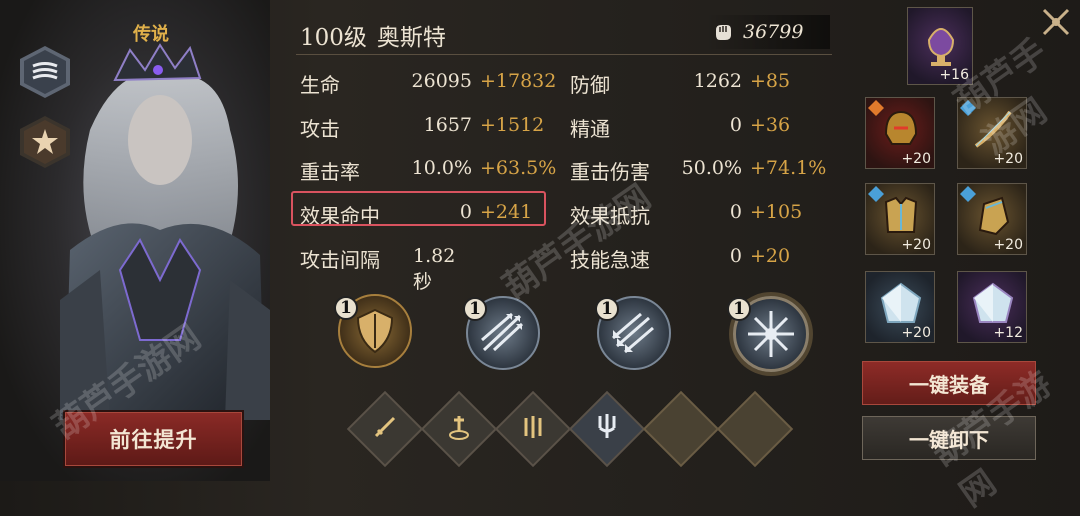 The image size is (1080, 516). I want to click on power-display: 36799, so click(767, 32).